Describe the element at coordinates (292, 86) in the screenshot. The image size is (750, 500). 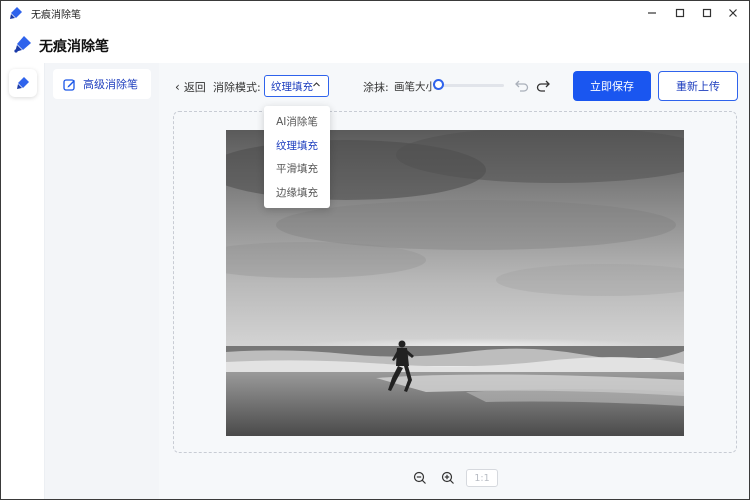
I see `mode-selected-value: 纹理填充` at that location.